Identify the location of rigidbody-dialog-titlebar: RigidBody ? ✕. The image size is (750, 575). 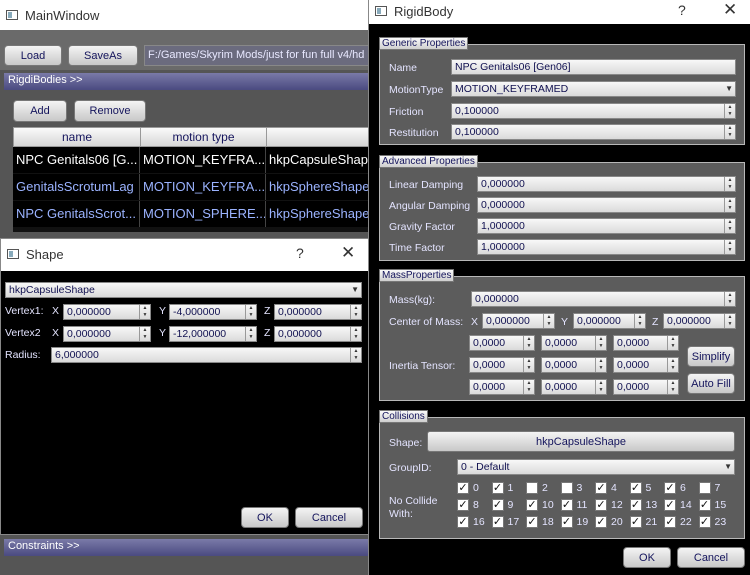
(559, 12).